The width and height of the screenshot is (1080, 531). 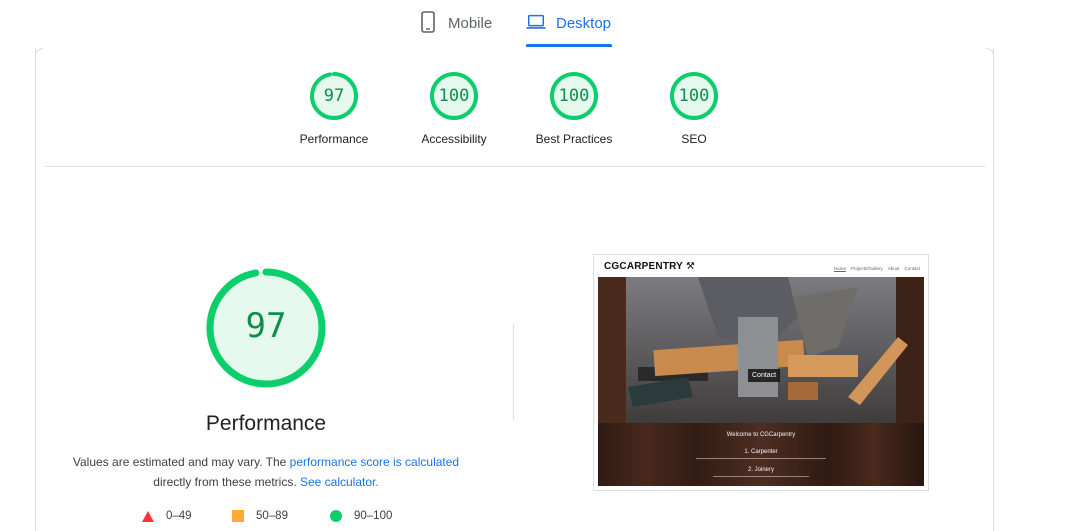 What do you see at coordinates (584, 23) in the screenshot?
I see `tab-desktop-label: Desktop` at bounding box center [584, 23].